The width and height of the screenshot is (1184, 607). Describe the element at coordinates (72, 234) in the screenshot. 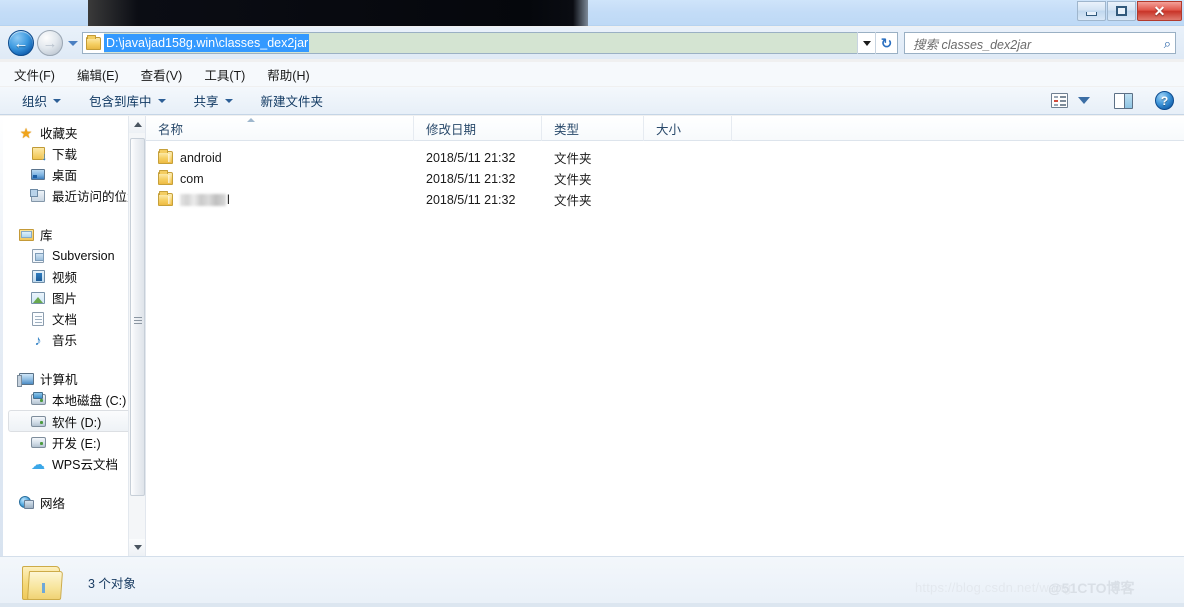

I see `sidebar-header-libraries: 库` at that location.